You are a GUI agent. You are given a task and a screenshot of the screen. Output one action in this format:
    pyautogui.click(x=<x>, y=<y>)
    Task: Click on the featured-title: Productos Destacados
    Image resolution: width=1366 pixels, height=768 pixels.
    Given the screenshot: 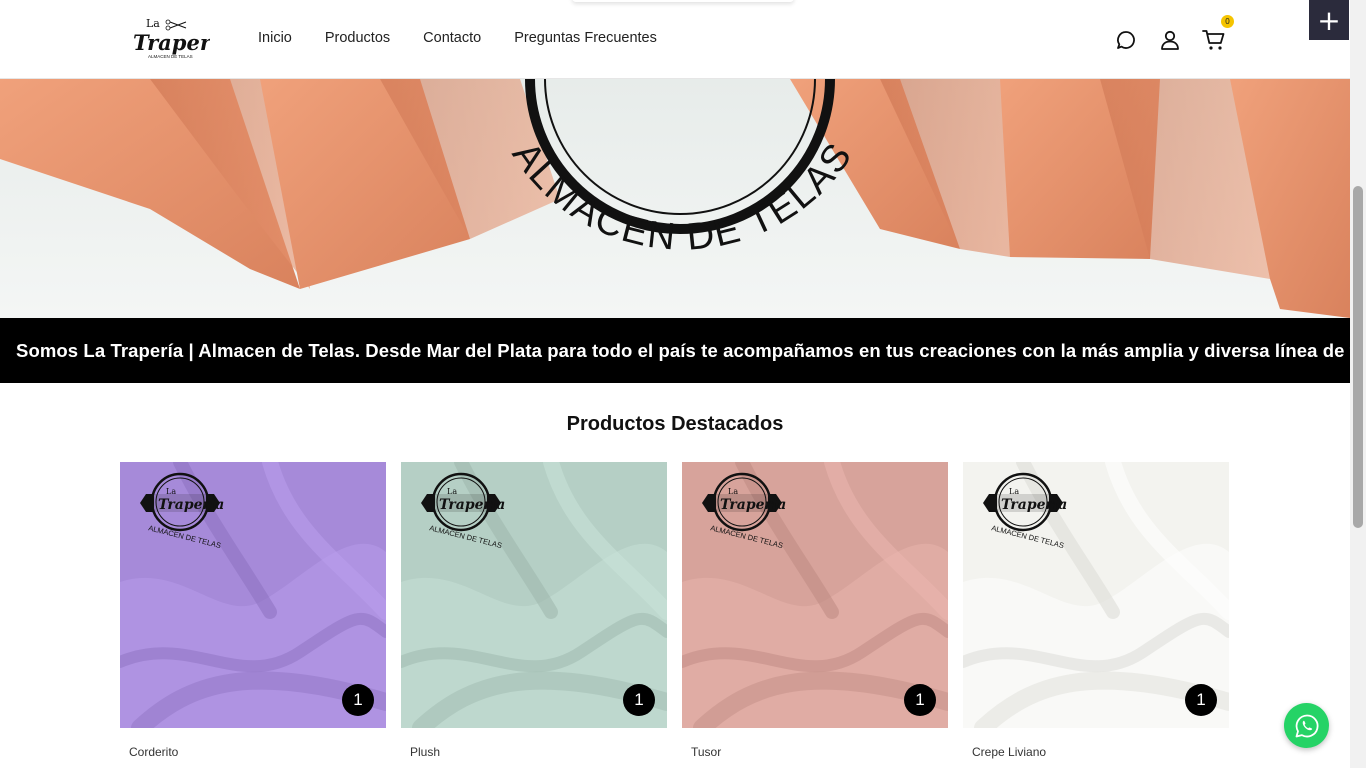 What is the action you would take?
    pyautogui.click(x=675, y=424)
    